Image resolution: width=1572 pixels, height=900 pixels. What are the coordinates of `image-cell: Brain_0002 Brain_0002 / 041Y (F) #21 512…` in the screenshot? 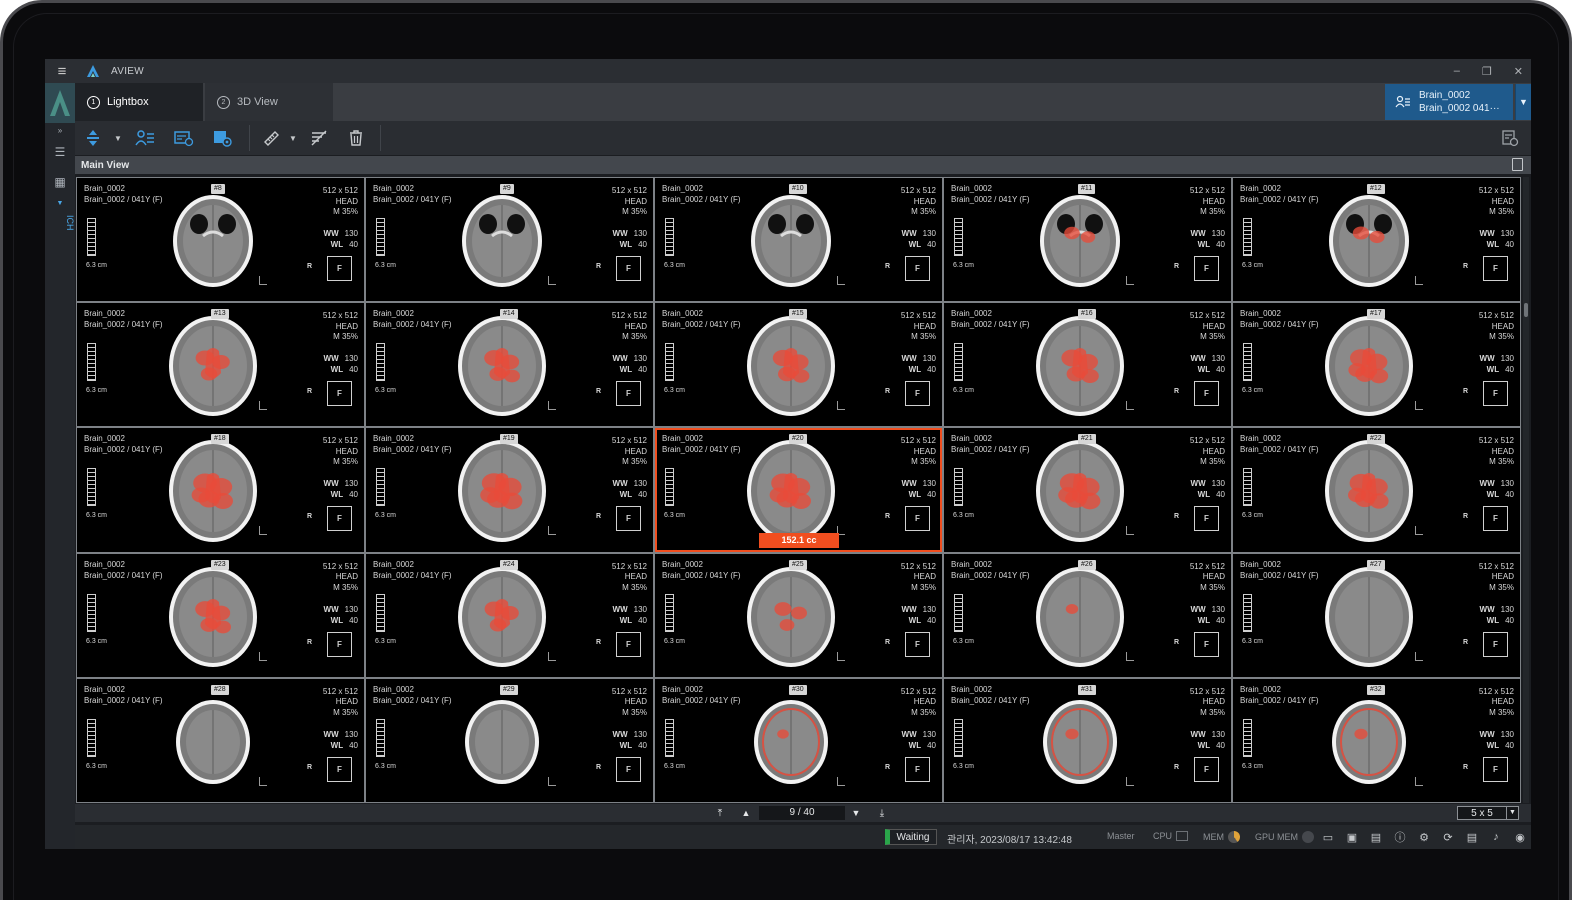 It's located at (1087, 490).